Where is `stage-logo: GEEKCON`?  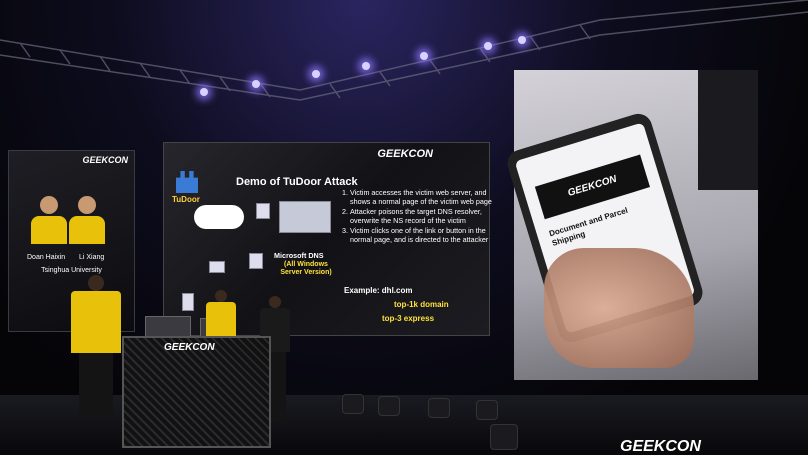 stage-logo: GEEKCON is located at coordinates (660, 446).